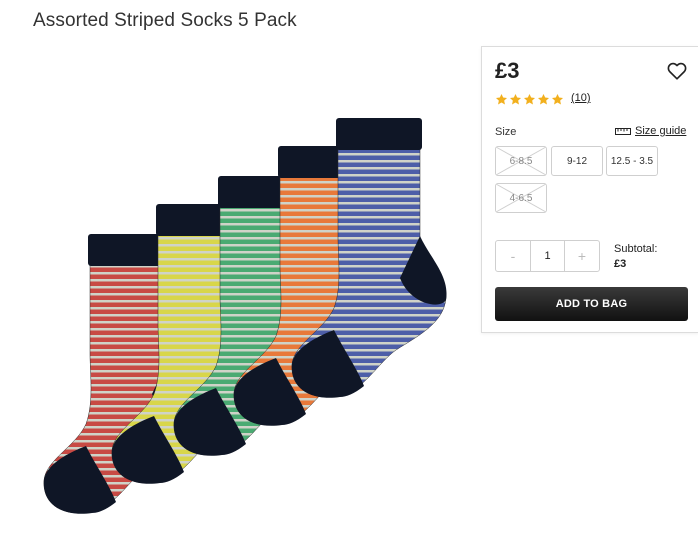 This screenshot has width=698, height=559. Describe the element at coordinates (623, 131) in the screenshot. I see `ruler-icon` at that location.